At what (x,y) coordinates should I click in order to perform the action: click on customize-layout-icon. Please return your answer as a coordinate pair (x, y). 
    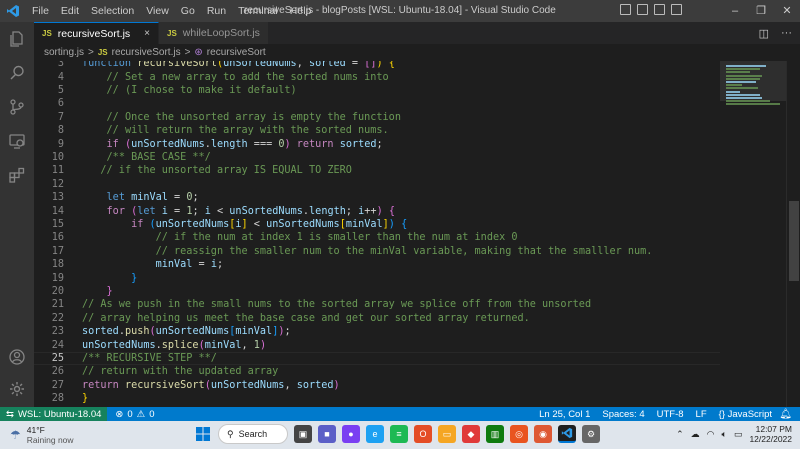
    Looking at the image, I should click on (676, 9).